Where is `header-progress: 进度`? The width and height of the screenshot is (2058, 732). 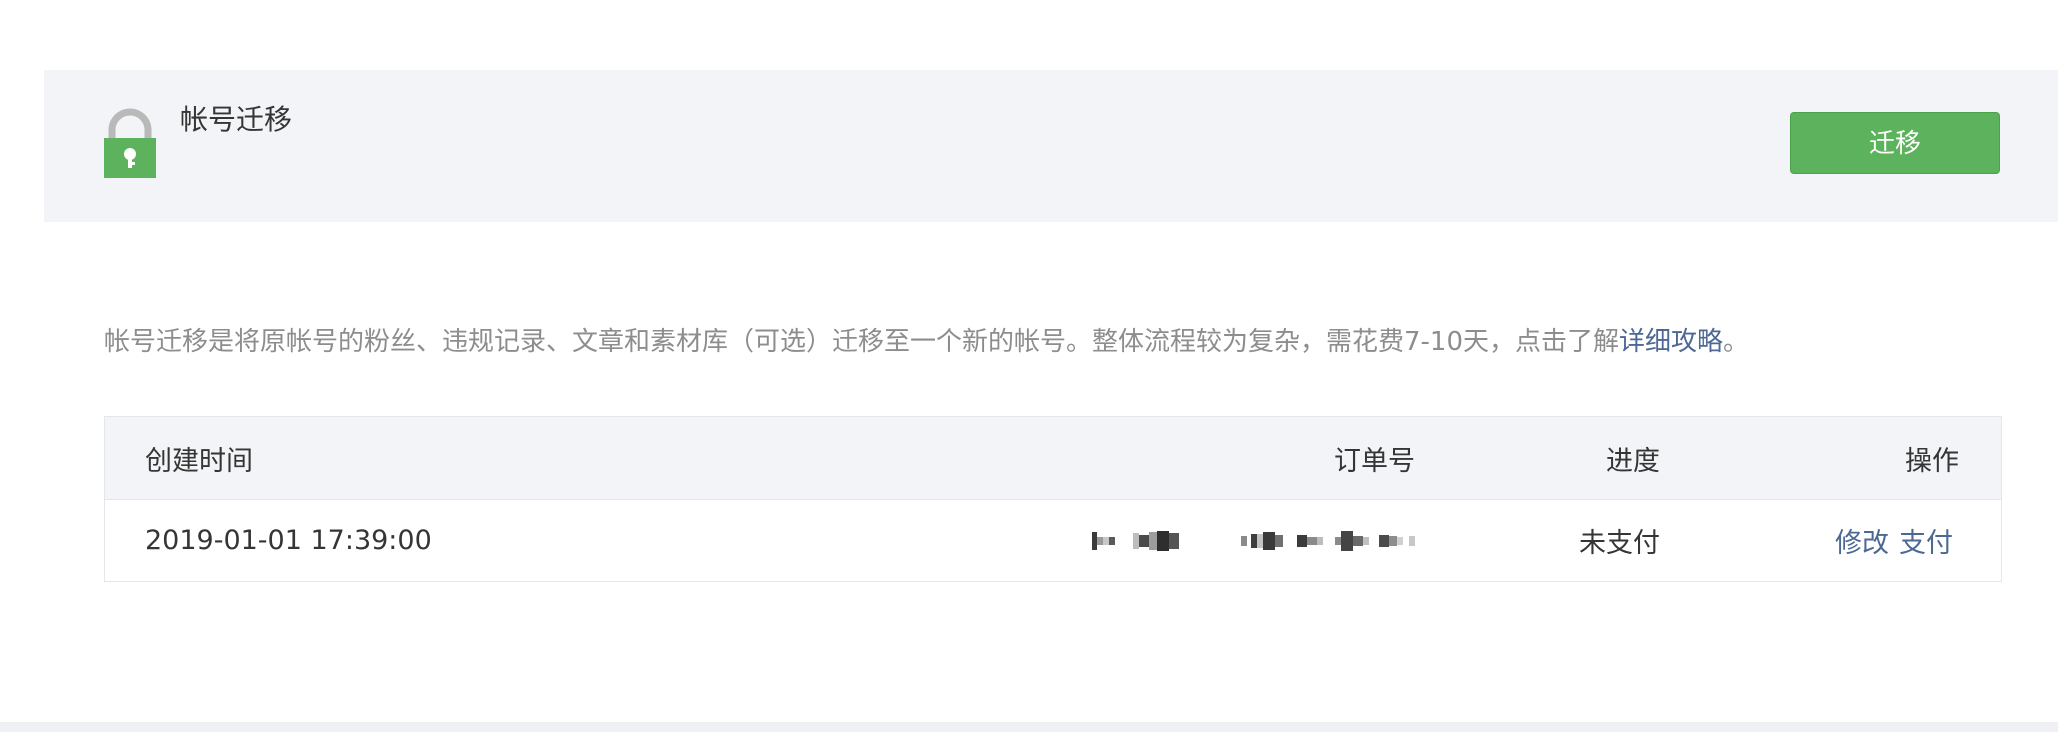 header-progress: 进度 is located at coordinates (1633, 461).